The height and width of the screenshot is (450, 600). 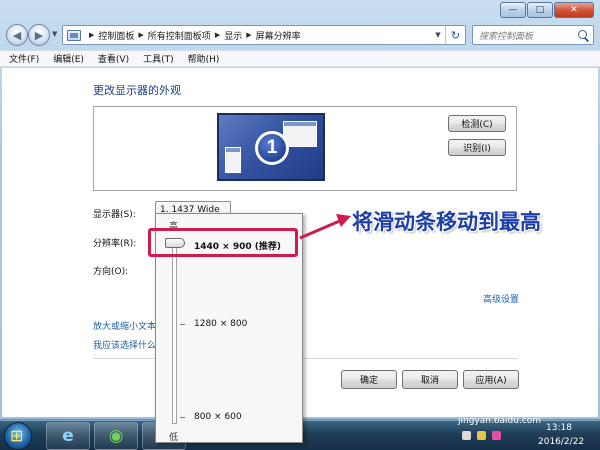 I want to click on minimize-button: —, so click(x=513, y=10).